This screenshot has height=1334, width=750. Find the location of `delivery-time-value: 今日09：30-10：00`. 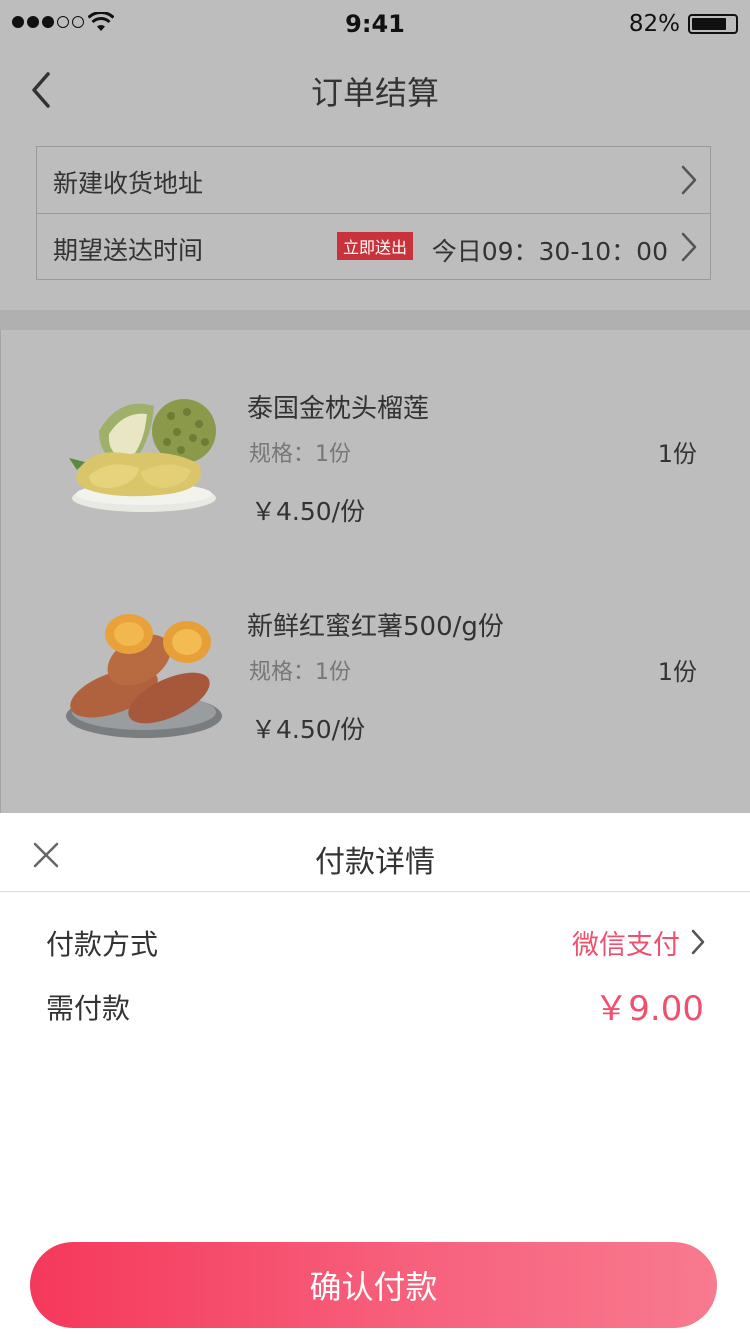

delivery-time-value: 今日09：30-10：00 is located at coordinates (549, 251).